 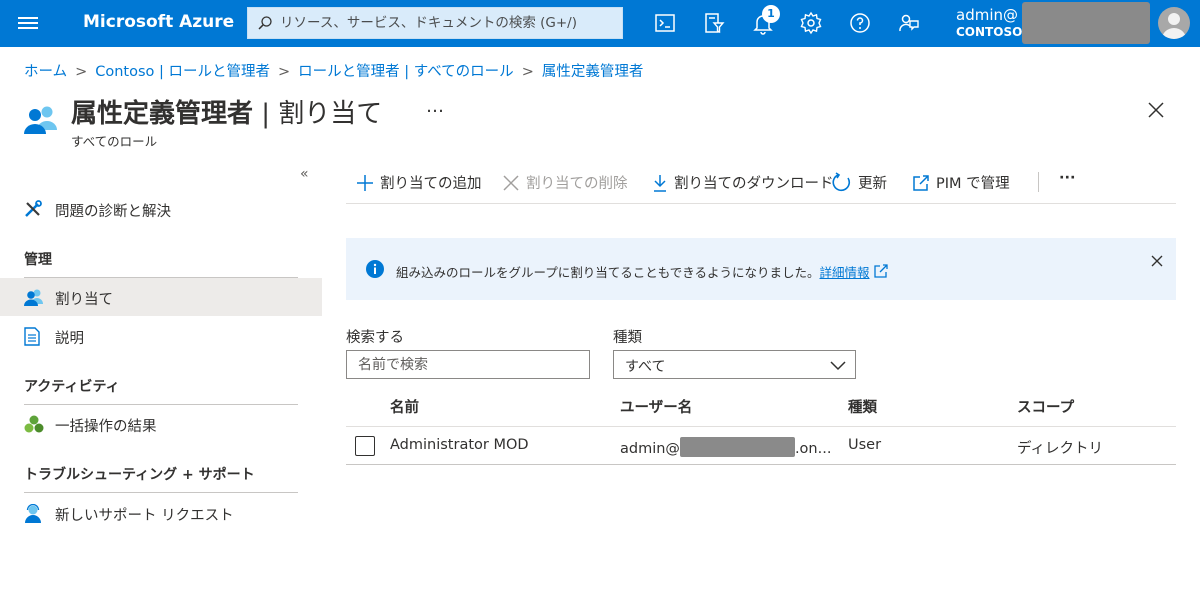 I want to click on info-banner: 組み込みのロールをグループに割り当てることもできるようになりました。詳細情報, so click(x=761, y=269).